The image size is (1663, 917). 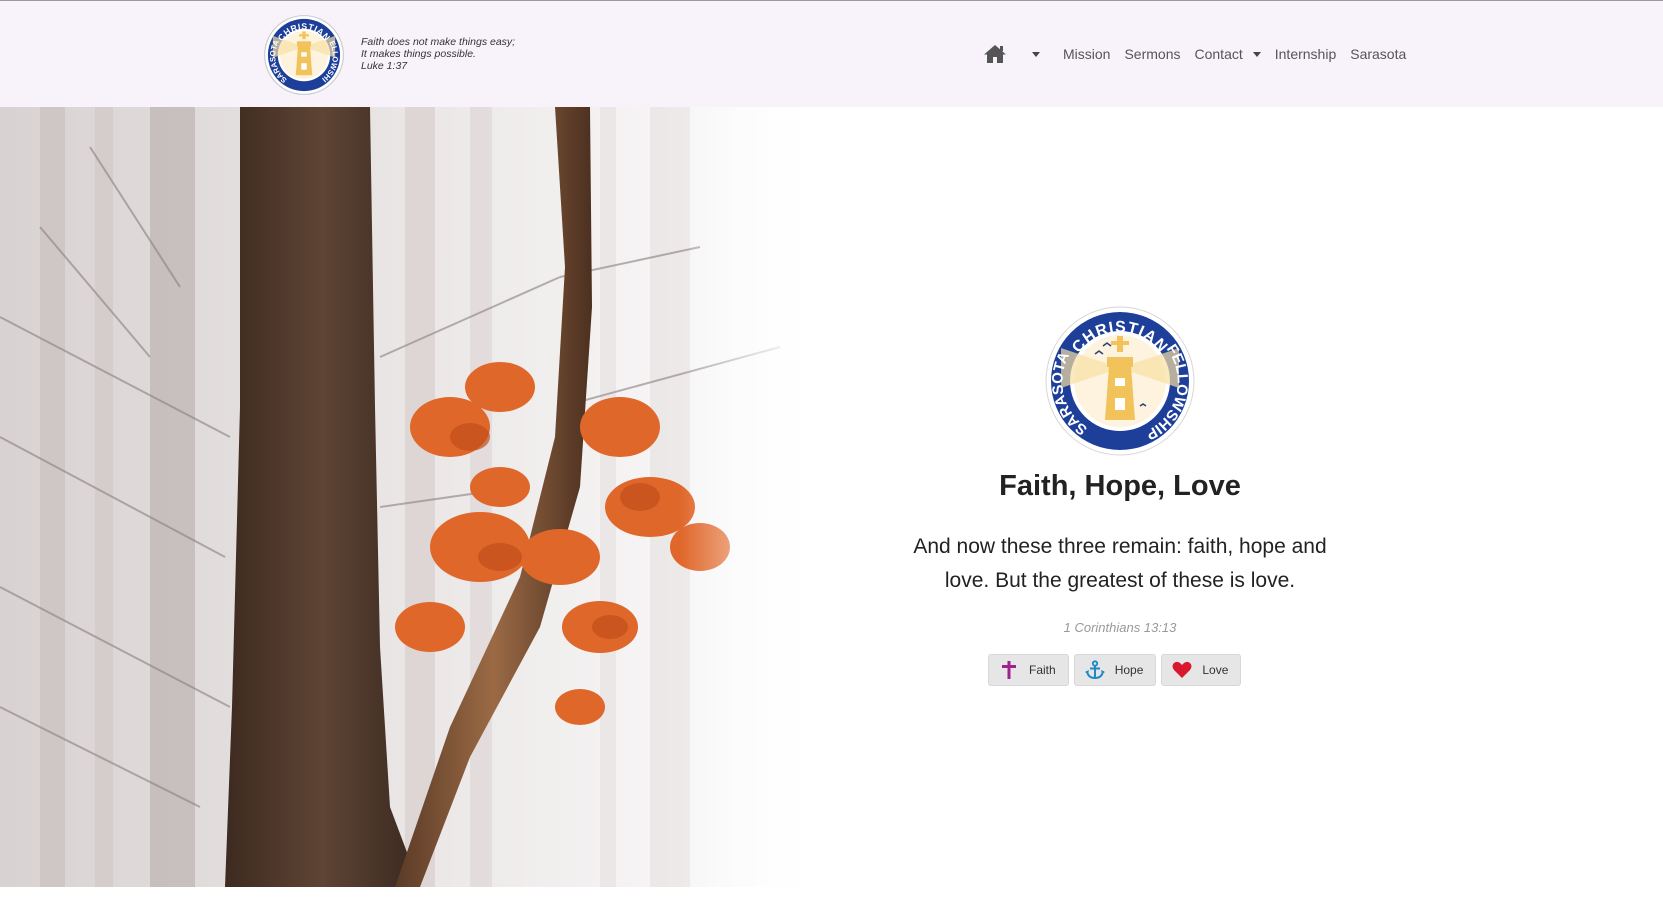 What do you see at coordinates (1218, 54) in the screenshot?
I see `nav-item-label: Contact` at bounding box center [1218, 54].